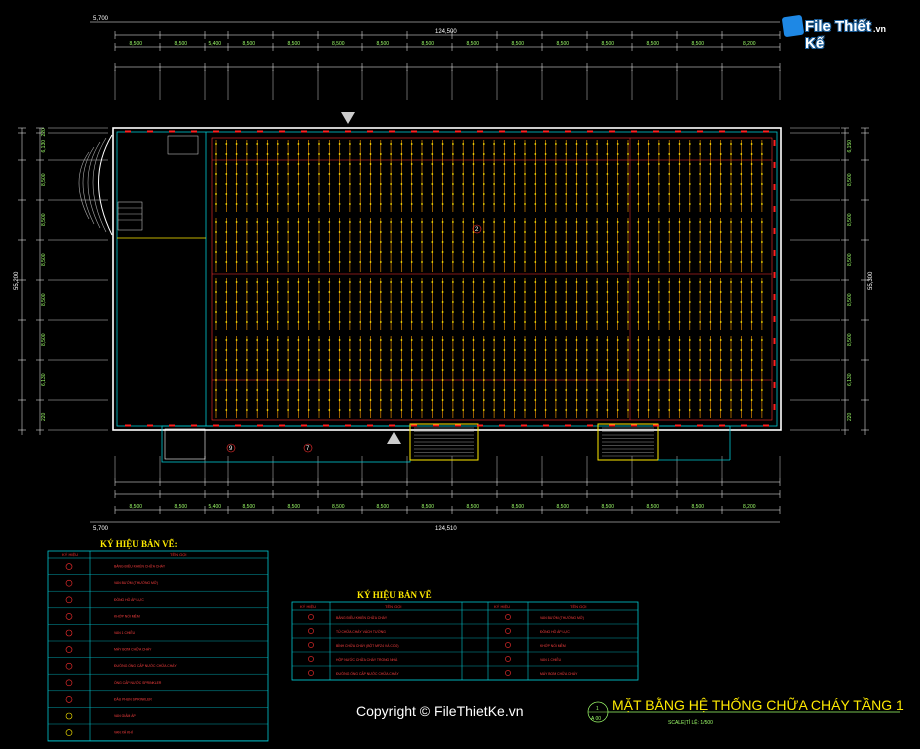 This screenshot has height=749, width=920. What do you see at coordinates (440, 711) in the screenshot?
I see `copyright-notice: Copyright © FileThietKe.vn` at bounding box center [440, 711].